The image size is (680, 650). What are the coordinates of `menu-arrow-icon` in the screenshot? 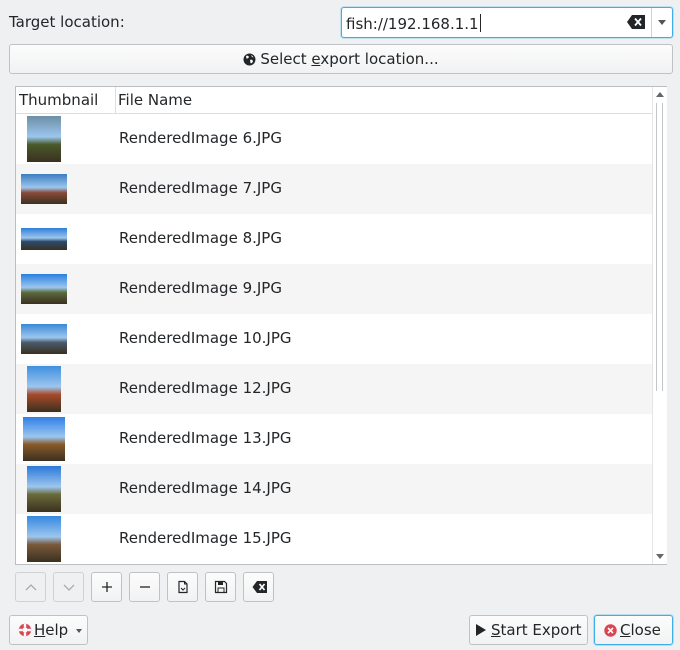 It's located at (79, 631).